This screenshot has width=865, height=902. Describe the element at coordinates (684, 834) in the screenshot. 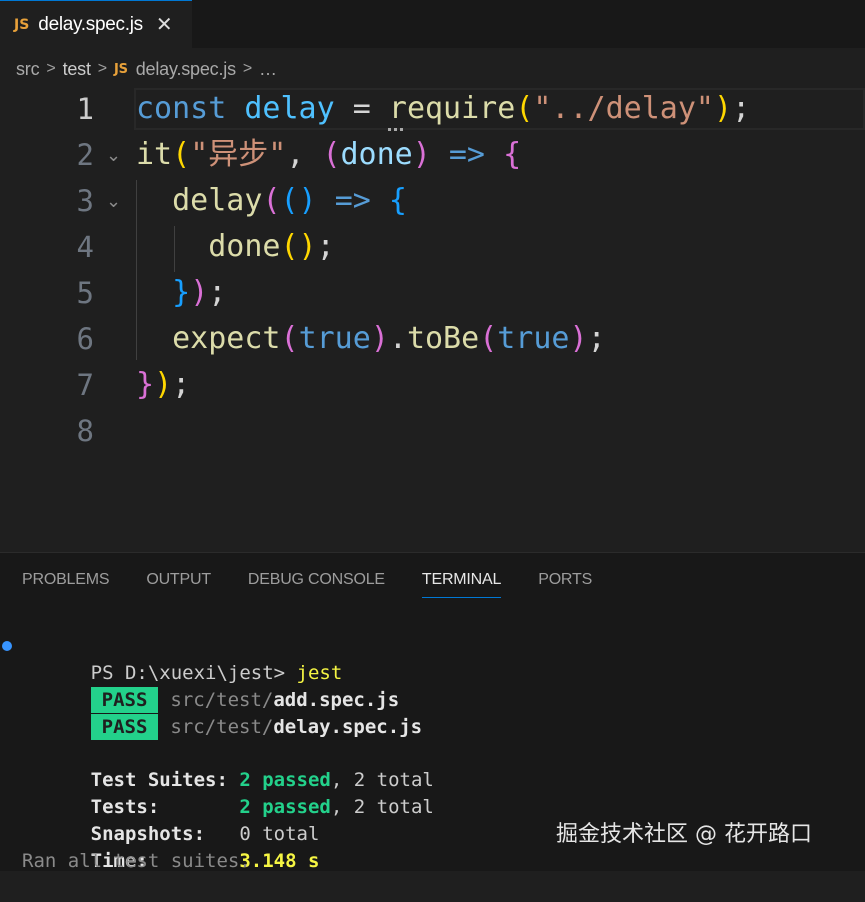

I see `watermark: 掘金技术社区 @ 花开路口` at that location.